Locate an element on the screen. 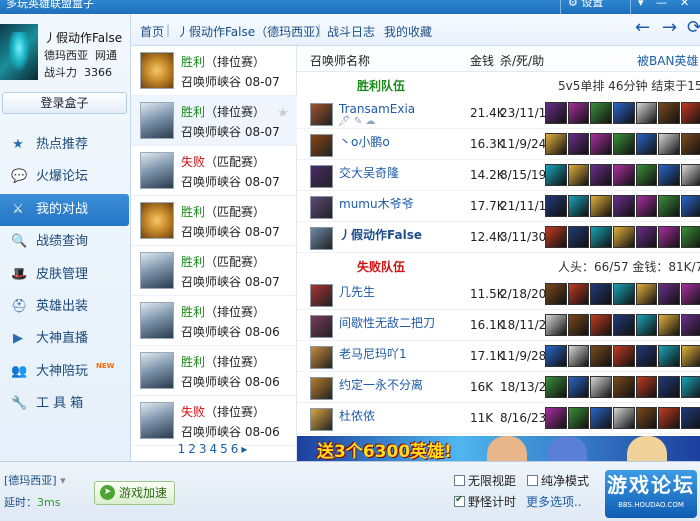  forum-logo: 游戏论坛 BBS.HOUDAO.COM is located at coordinates (651, 494).